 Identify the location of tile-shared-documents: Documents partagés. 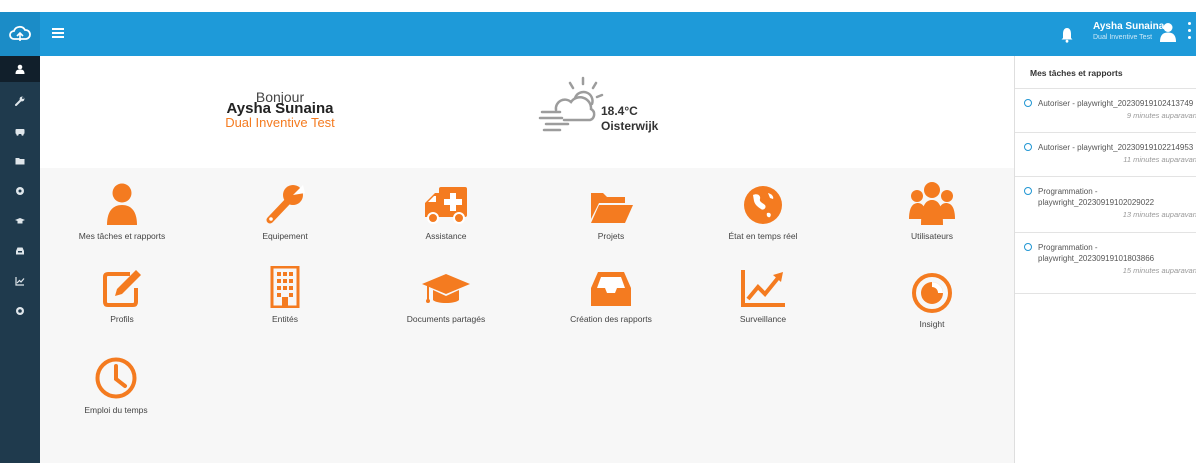
(446, 294).